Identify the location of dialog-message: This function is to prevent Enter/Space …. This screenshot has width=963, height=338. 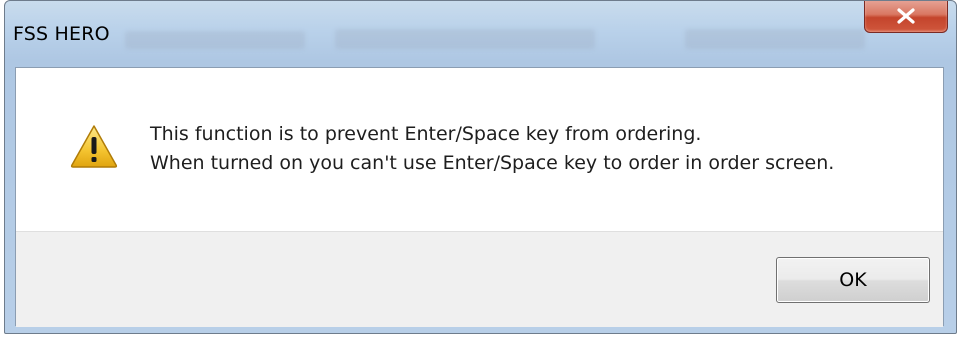
(492, 149).